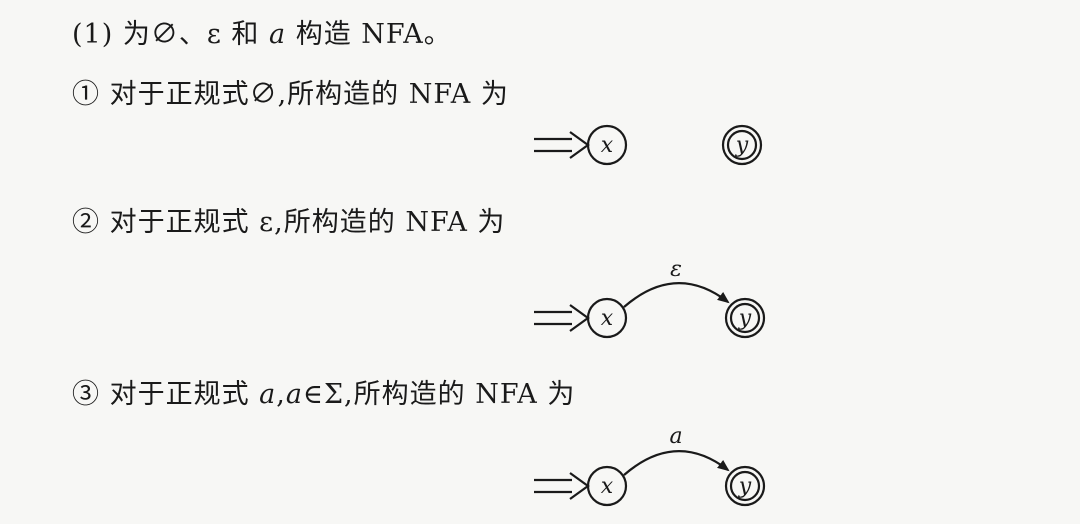 The height and width of the screenshot is (524, 1080). Describe the element at coordinates (676, 269) in the screenshot. I see `edge-label: ε` at that location.